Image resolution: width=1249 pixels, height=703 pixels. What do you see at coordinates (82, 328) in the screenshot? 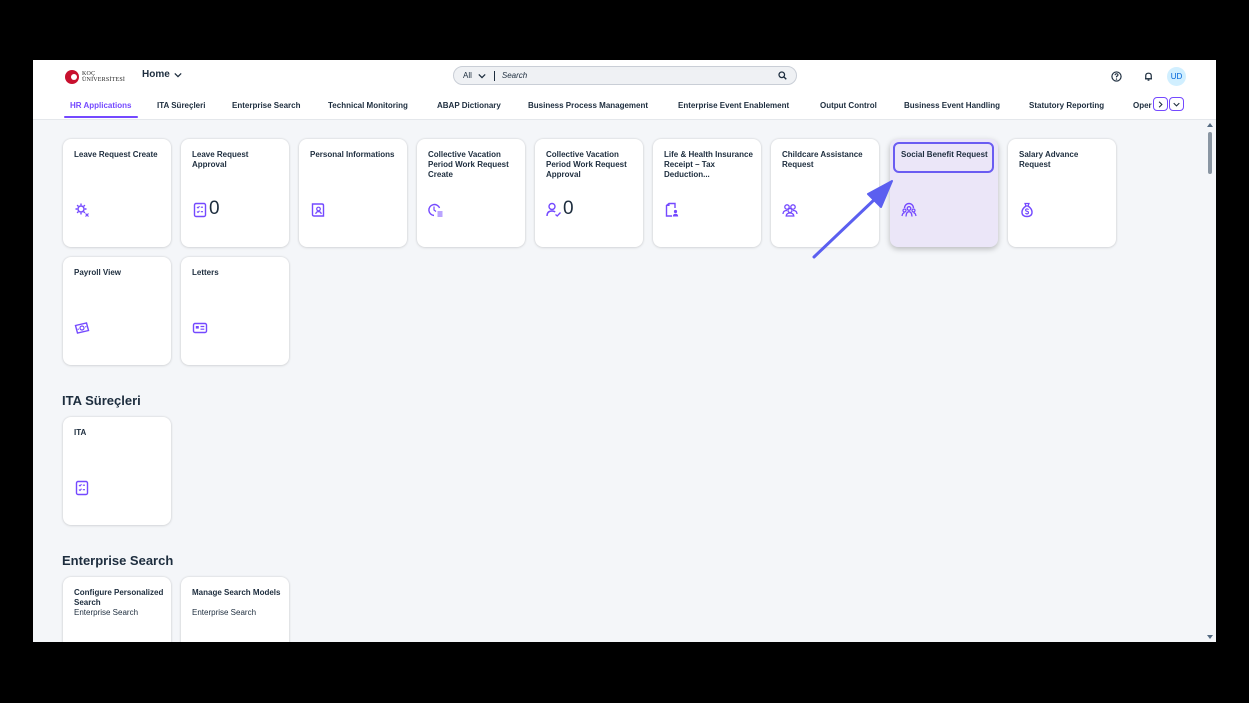
I see `money-icon` at bounding box center [82, 328].